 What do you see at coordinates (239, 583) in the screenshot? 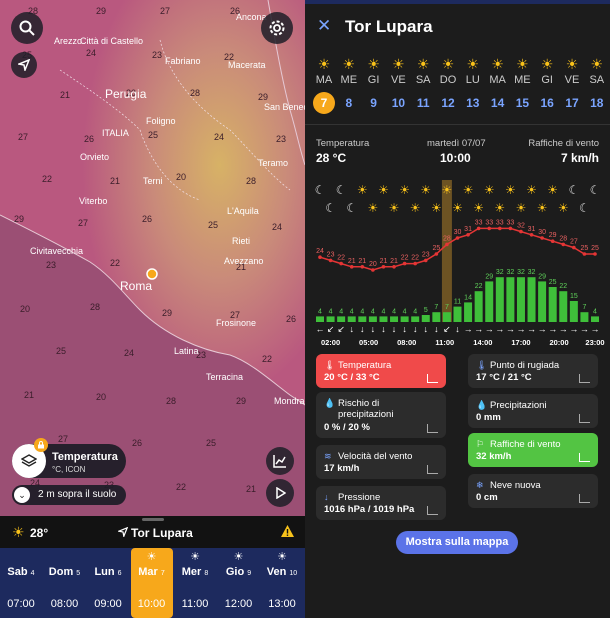
I see `day-option-gio: ☀ Gio 9 12:00` at bounding box center [239, 583].